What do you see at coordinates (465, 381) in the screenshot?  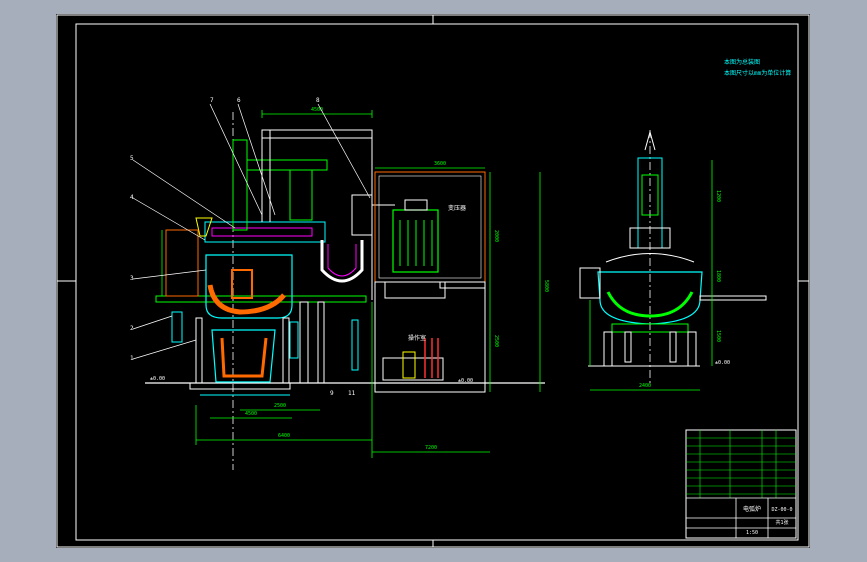 I see `floor-label-center: ±0.00` at bounding box center [465, 381].